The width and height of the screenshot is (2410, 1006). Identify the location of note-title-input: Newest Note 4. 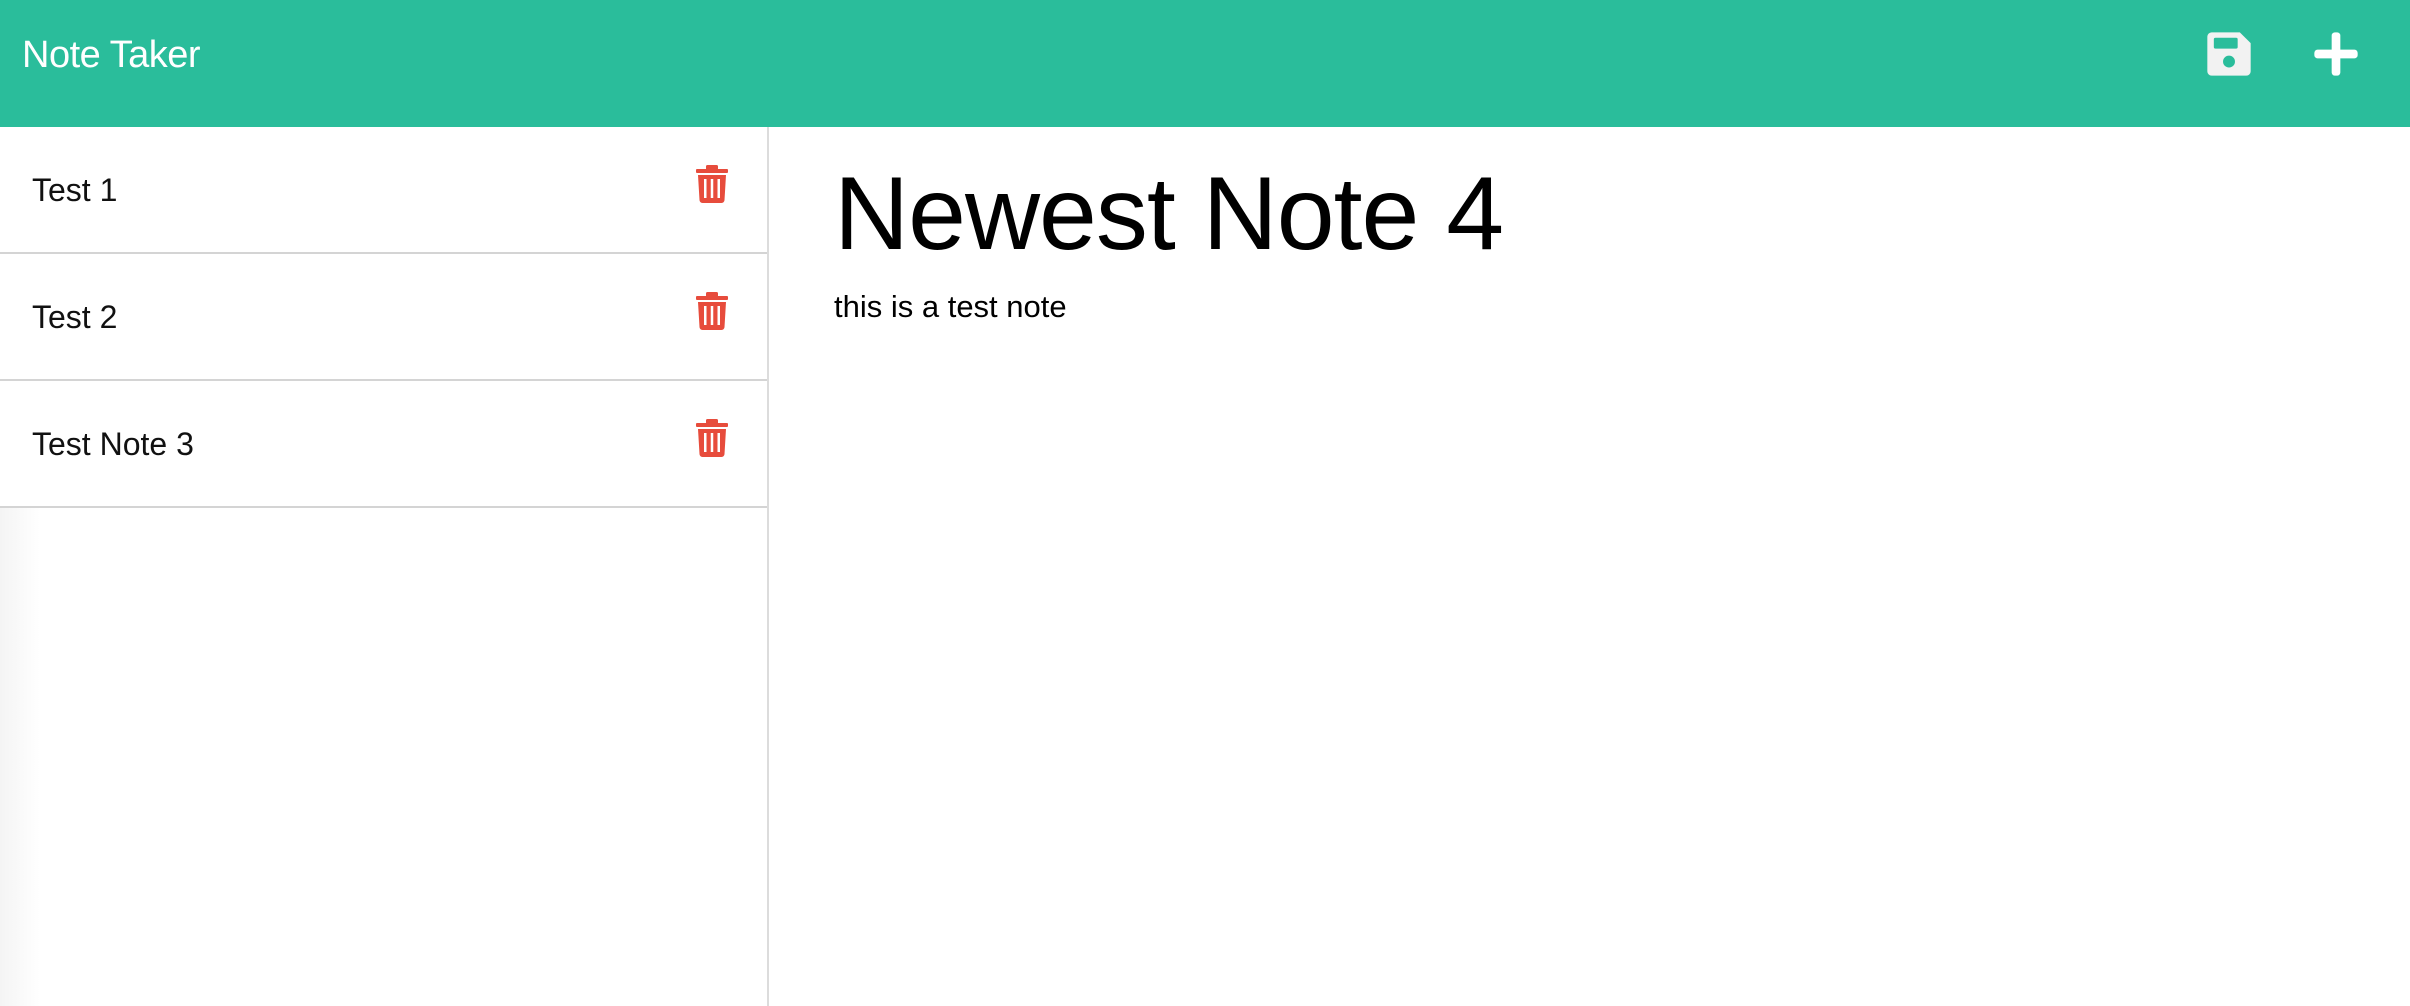
(1169, 214).